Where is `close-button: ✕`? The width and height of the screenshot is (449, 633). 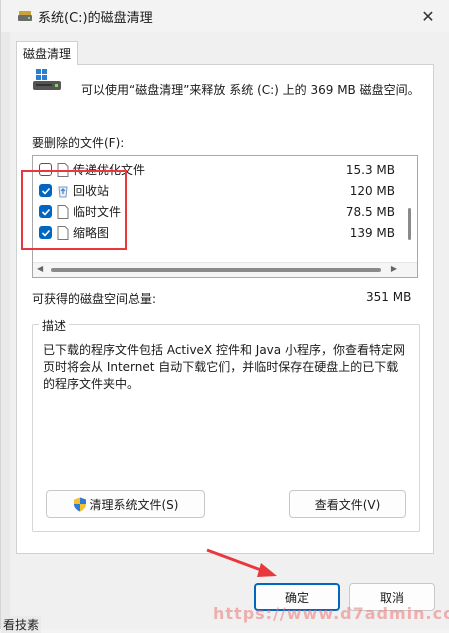 close-button: ✕ is located at coordinates (428, 16).